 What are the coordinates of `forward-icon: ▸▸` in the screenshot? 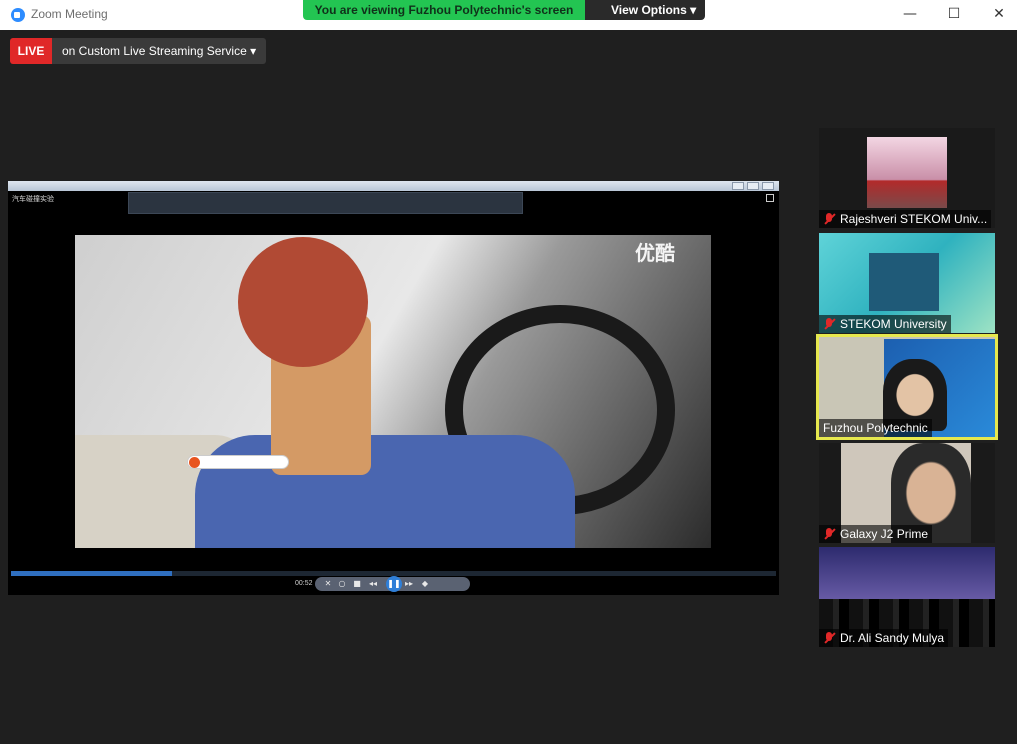 It's located at (409, 583).